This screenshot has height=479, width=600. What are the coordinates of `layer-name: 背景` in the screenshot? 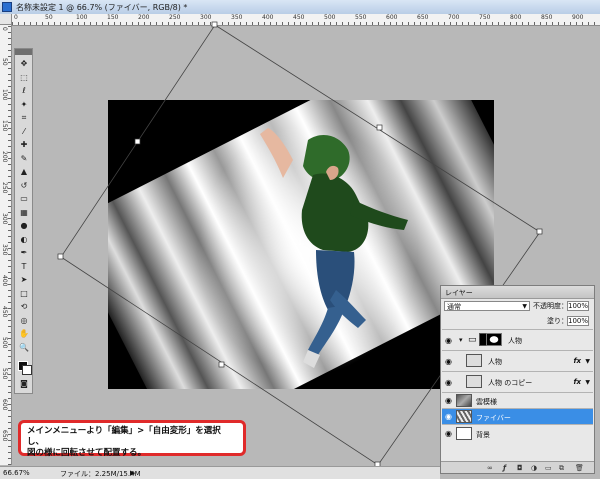 It's located at (483, 435).